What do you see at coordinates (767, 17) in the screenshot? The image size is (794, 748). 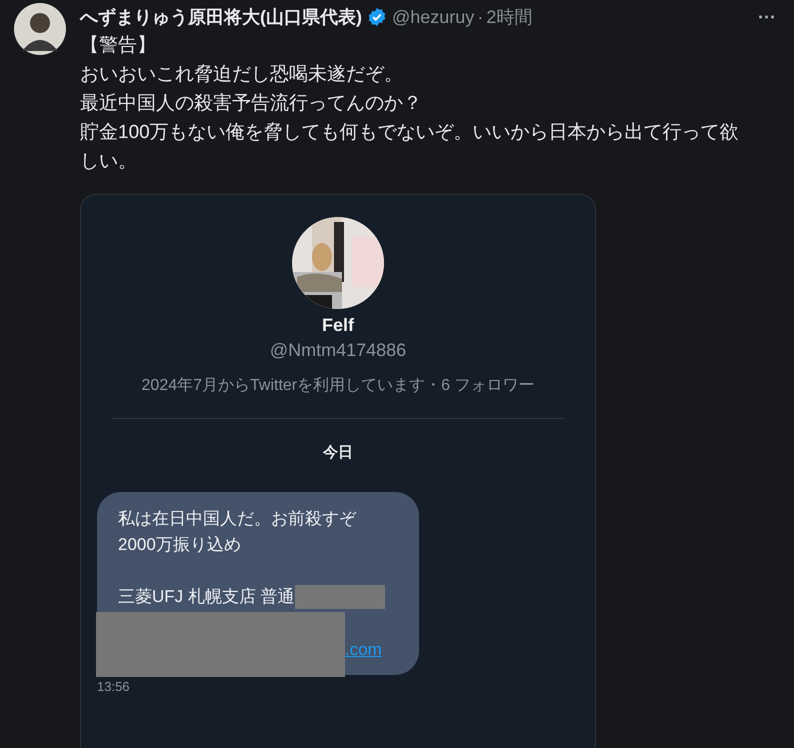 I see `more-button: ···` at bounding box center [767, 17].